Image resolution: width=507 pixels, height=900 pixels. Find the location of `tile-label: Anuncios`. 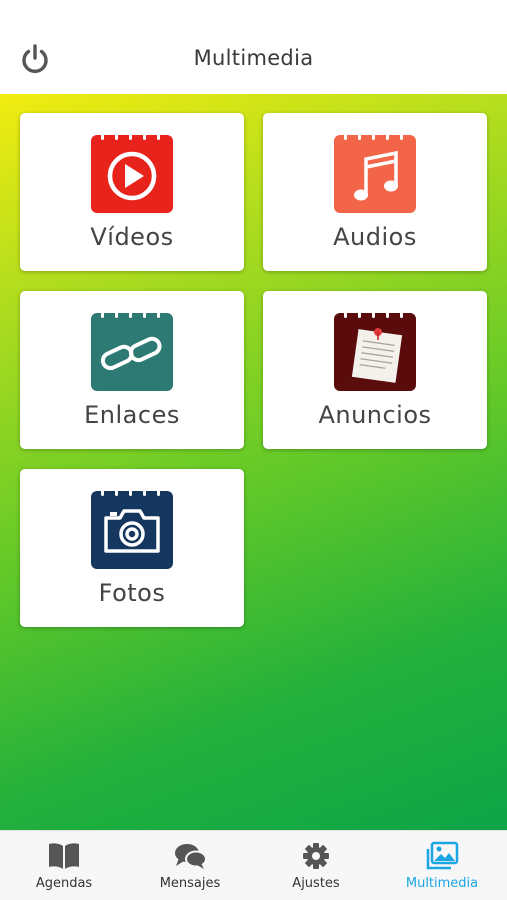

tile-label: Anuncios is located at coordinates (375, 415).